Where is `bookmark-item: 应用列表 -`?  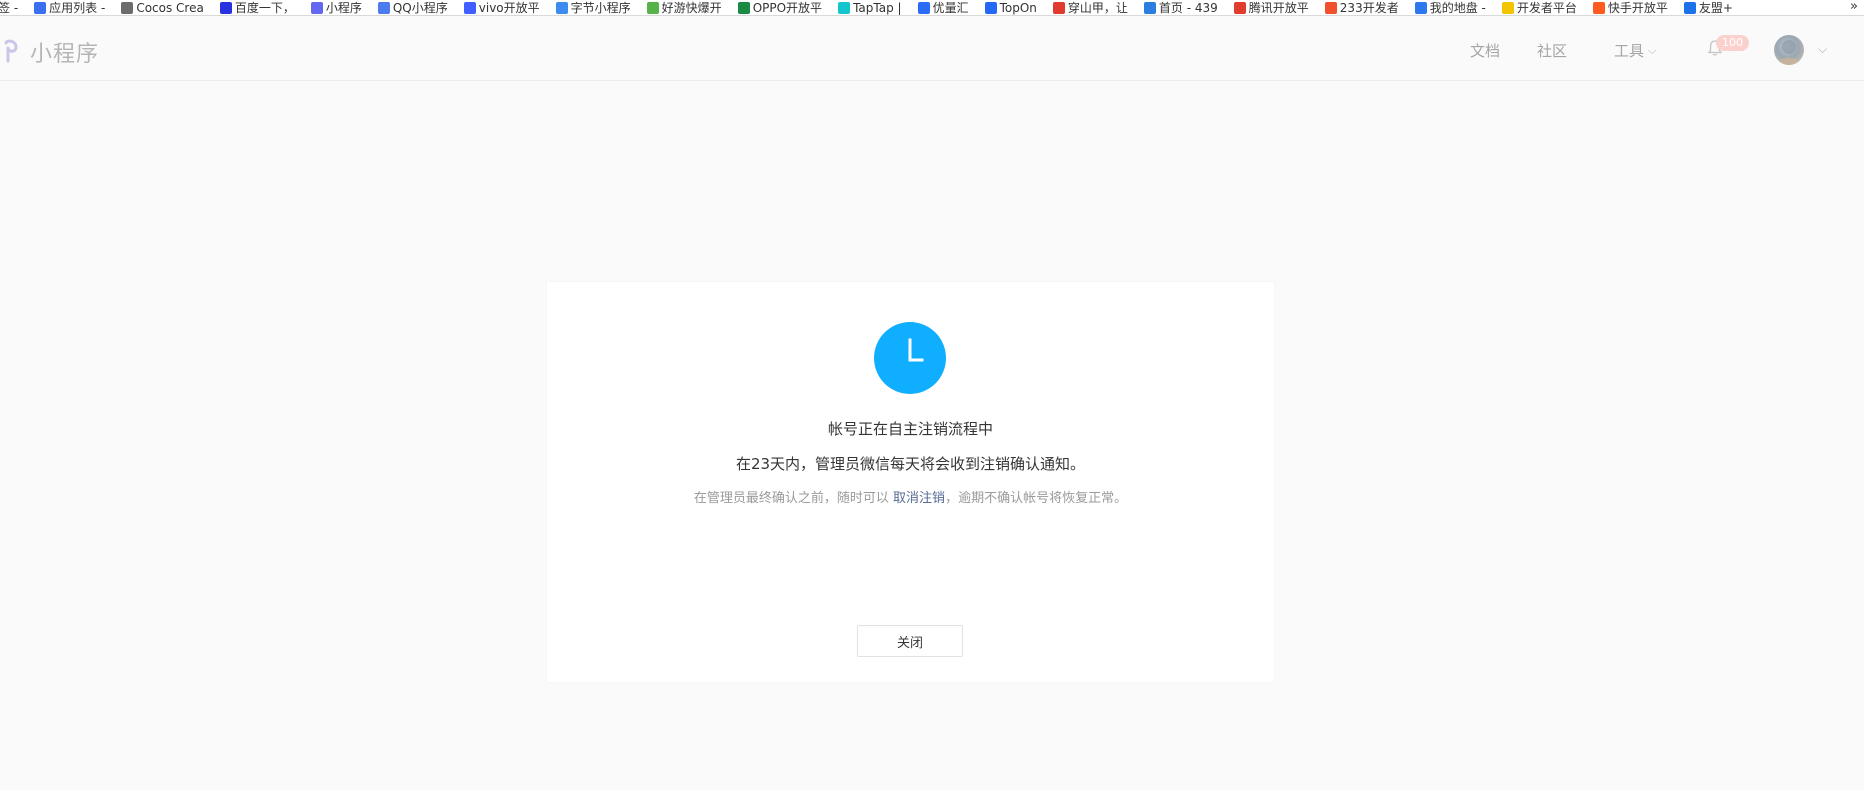
bookmark-item: 应用列表 - is located at coordinates (70, 7).